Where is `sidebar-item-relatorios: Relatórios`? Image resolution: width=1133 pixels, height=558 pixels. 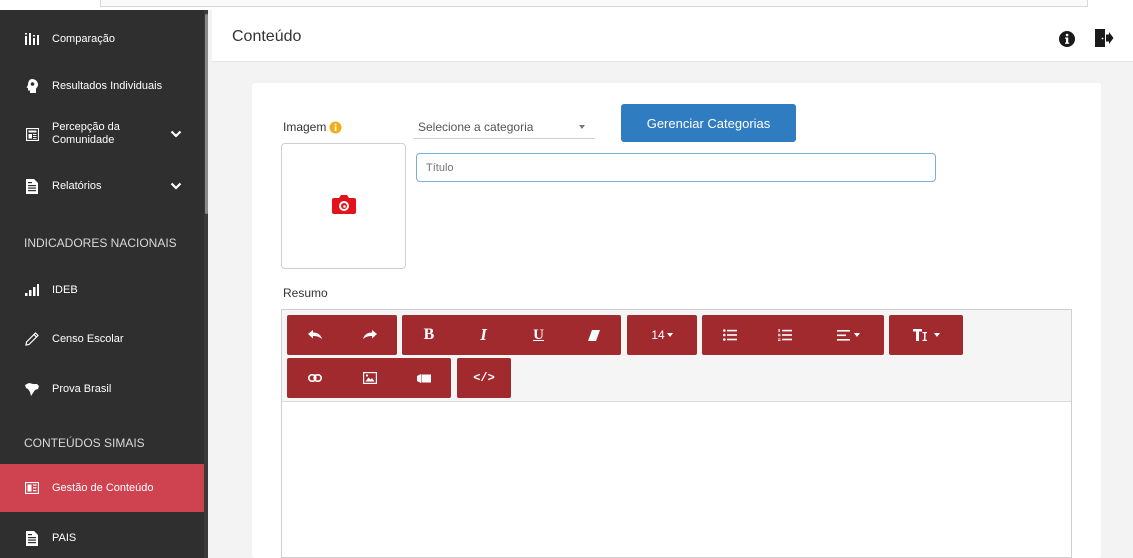 sidebar-item-relatorios: Relatórios is located at coordinates (102, 186).